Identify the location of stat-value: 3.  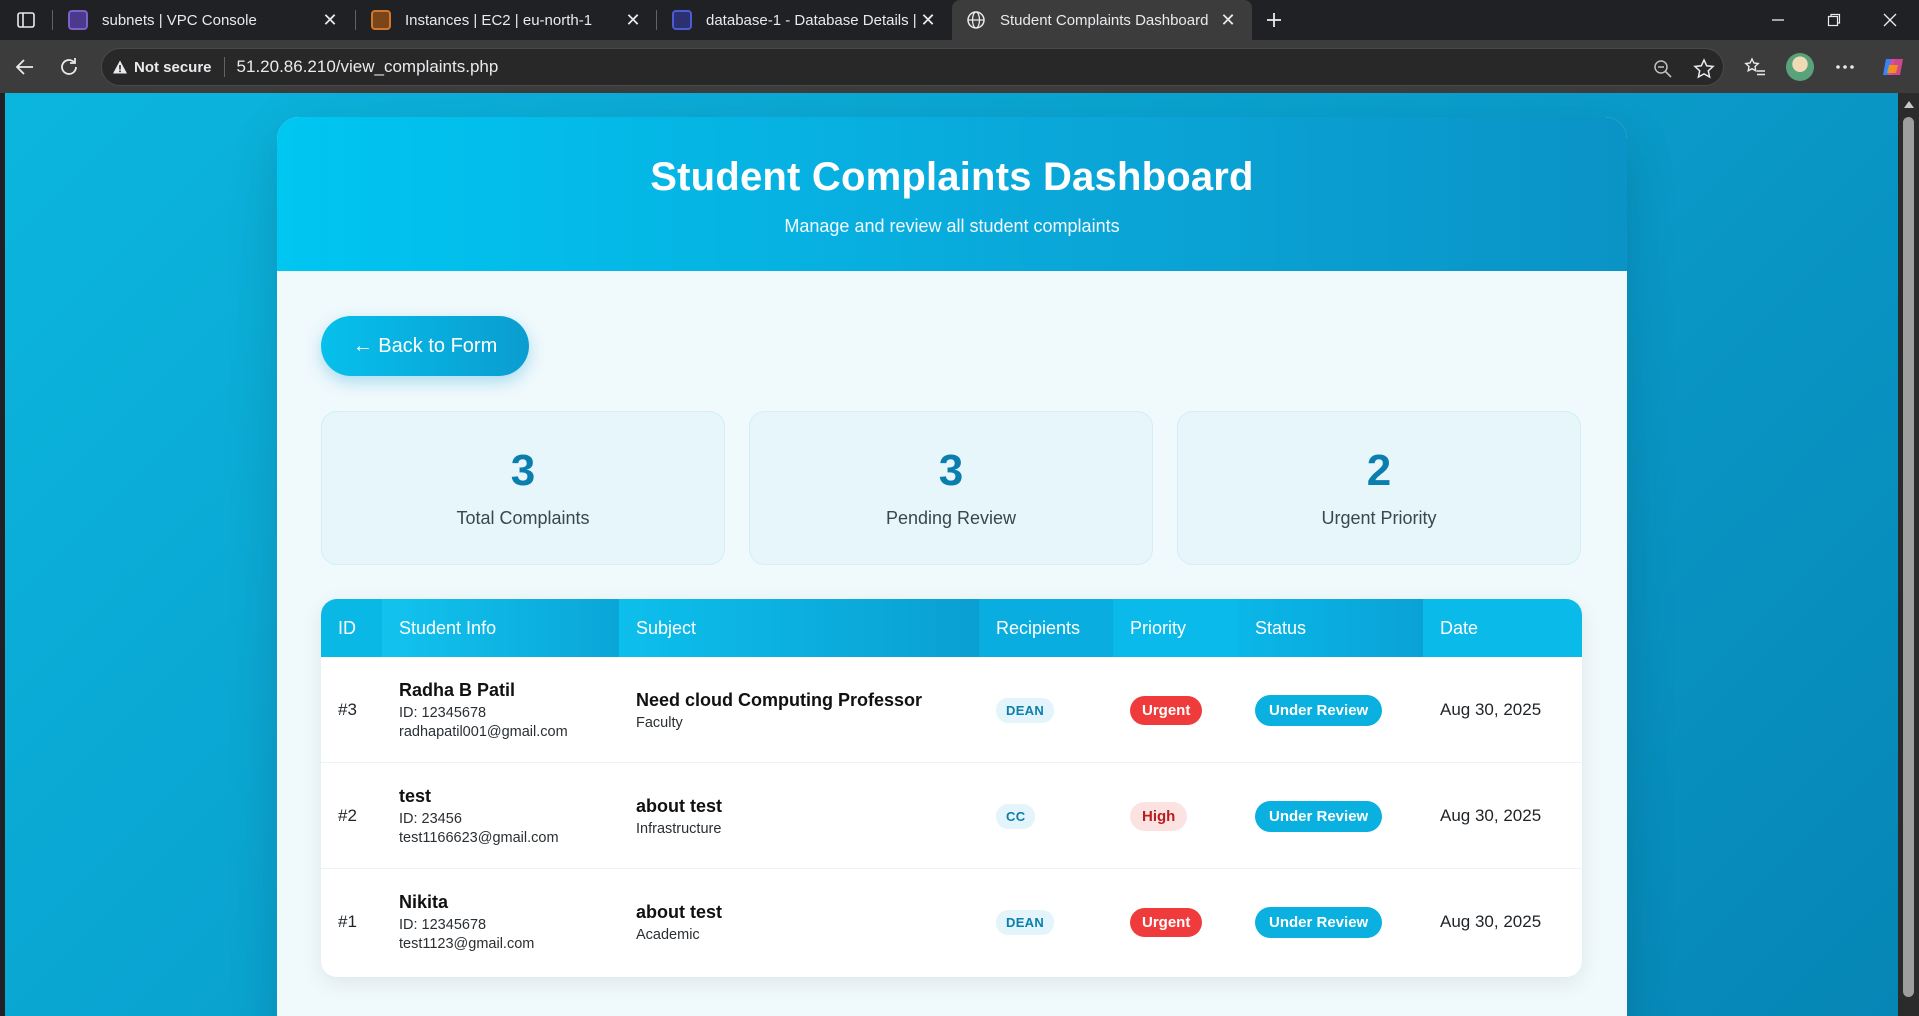
(951, 470).